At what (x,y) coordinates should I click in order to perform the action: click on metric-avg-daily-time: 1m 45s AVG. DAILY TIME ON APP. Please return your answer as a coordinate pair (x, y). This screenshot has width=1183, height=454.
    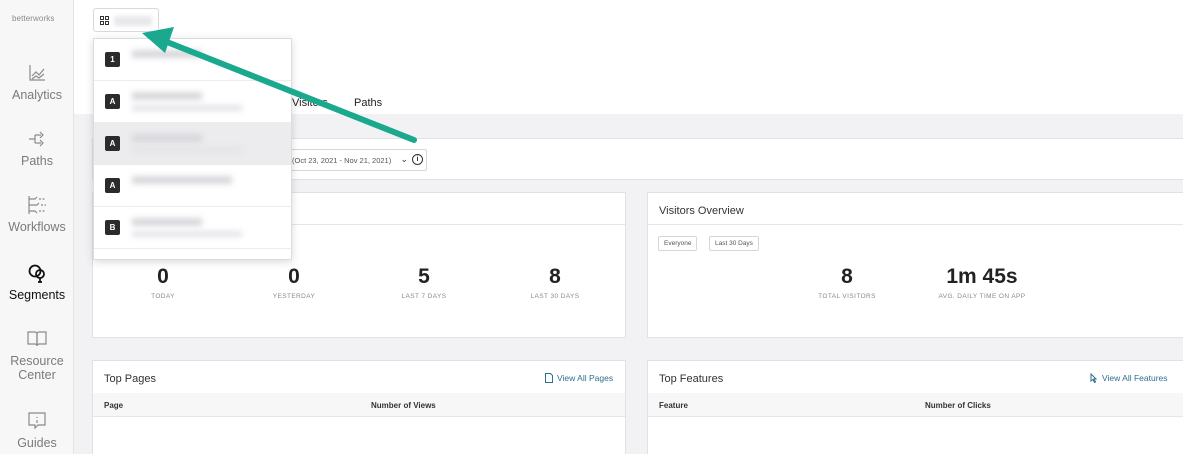
    Looking at the image, I should click on (982, 282).